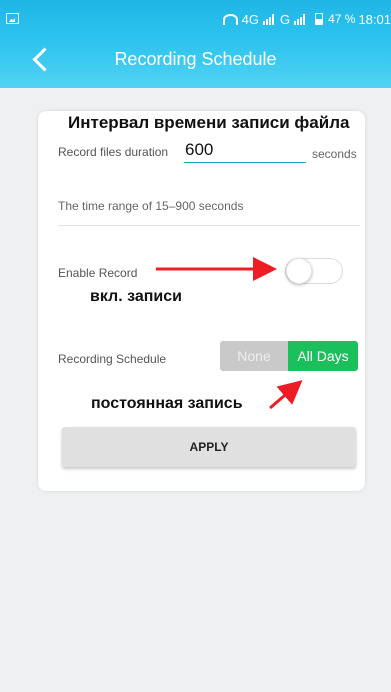 The image size is (391, 692). What do you see at coordinates (209, 122) in the screenshot?
I see `annotation-duration: Интервал времени записи файла` at bounding box center [209, 122].